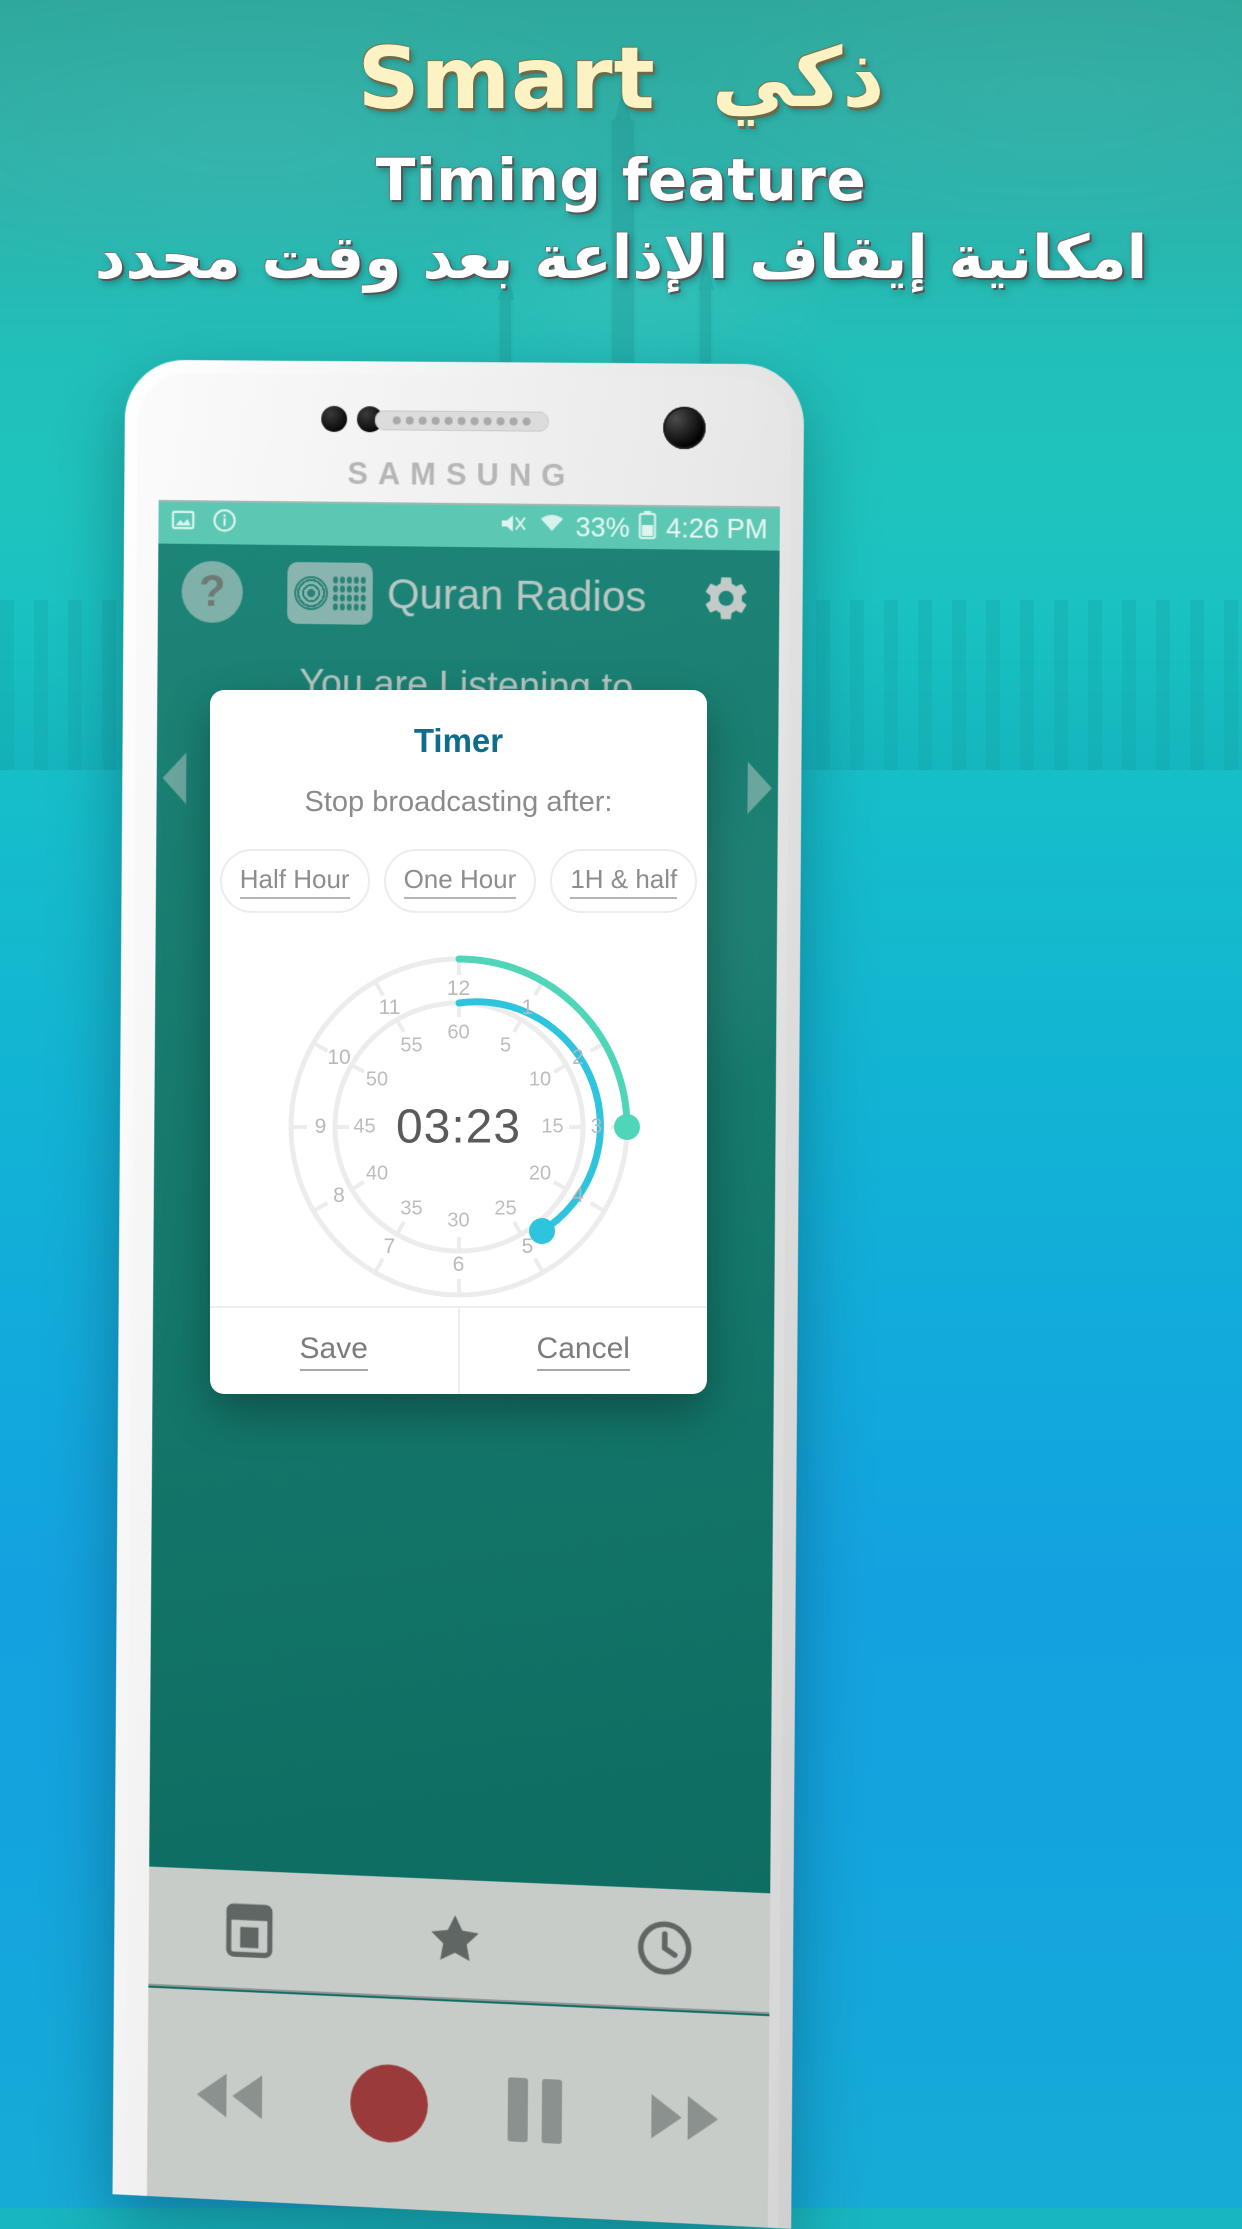 This screenshot has width=1242, height=2229. What do you see at coordinates (339, 1195) in the screenshot?
I see `hour-label-8: 8` at bounding box center [339, 1195].